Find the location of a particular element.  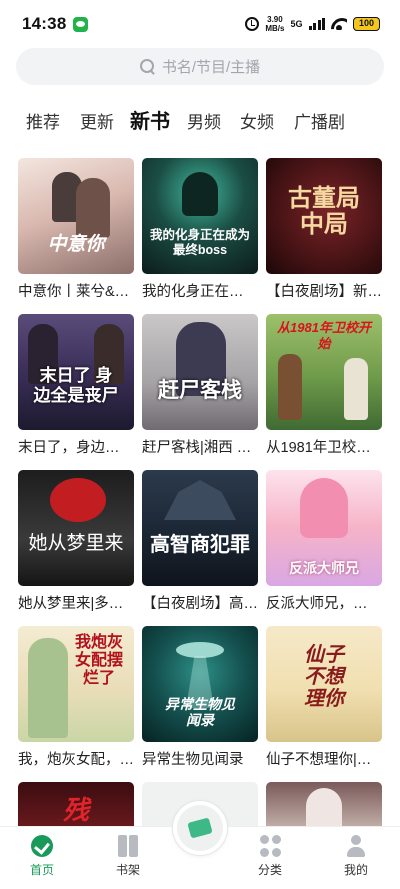

nav-home: 首页 is located at coordinates (42, 856).